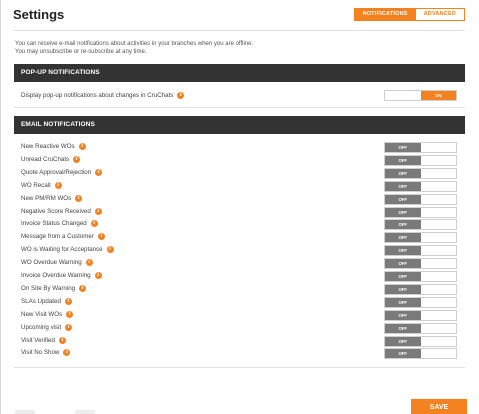 The height and width of the screenshot is (414, 479). What do you see at coordinates (438, 95) in the screenshot?
I see `toggle-on-side: ON` at bounding box center [438, 95].